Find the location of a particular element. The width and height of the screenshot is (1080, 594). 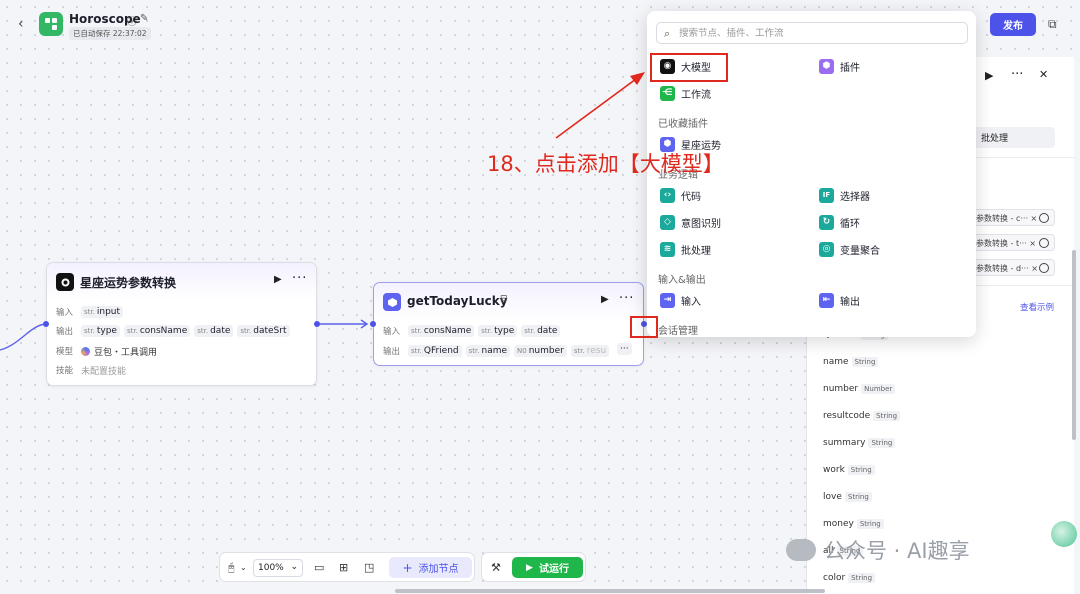

watermark-logo is located at coordinates (1064, 534).